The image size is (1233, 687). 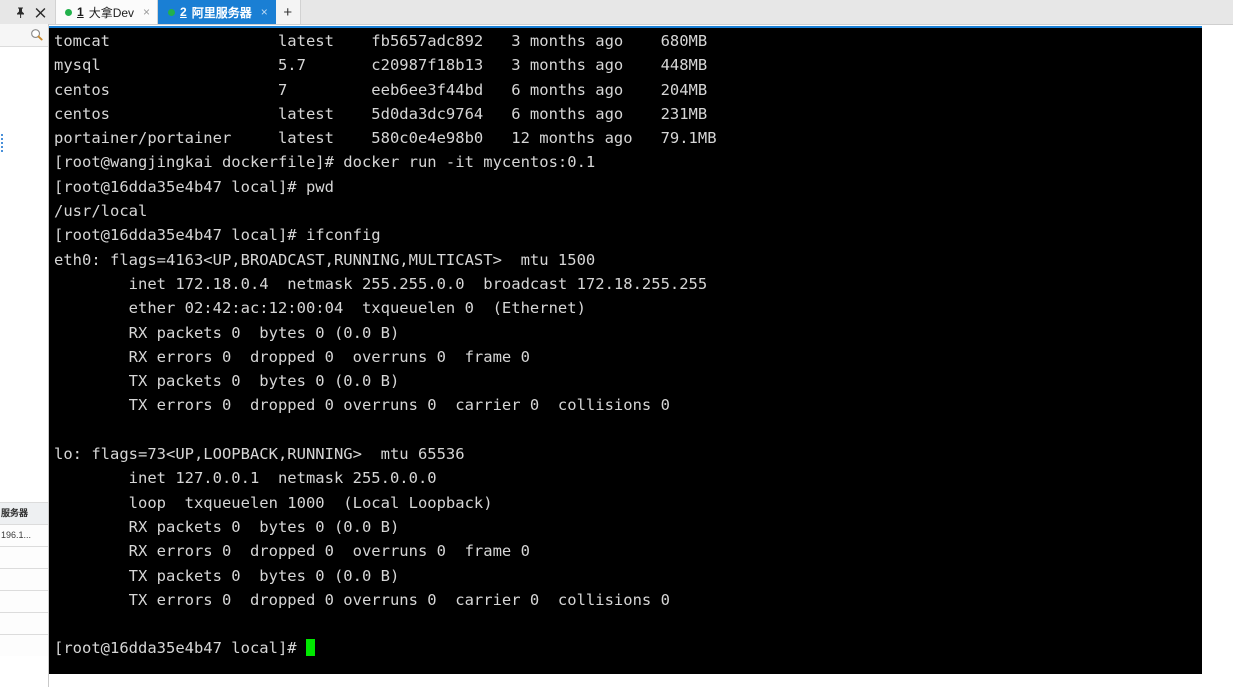 What do you see at coordinates (20, 12) in the screenshot?
I see `pin-icon` at bounding box center [20, 12].